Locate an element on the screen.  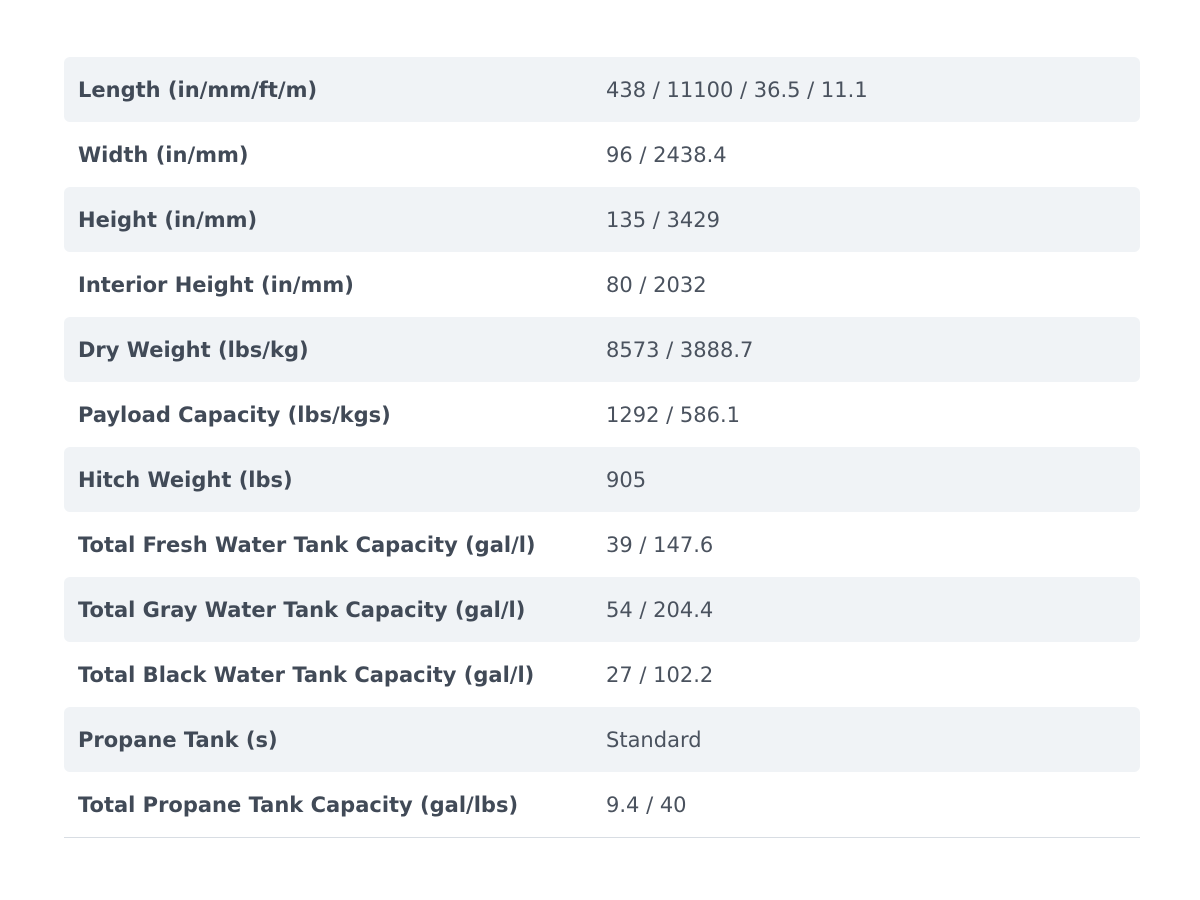
spec-row-height: Height (in/mm) 135 / 3429 is located at coordinates (602, 219).